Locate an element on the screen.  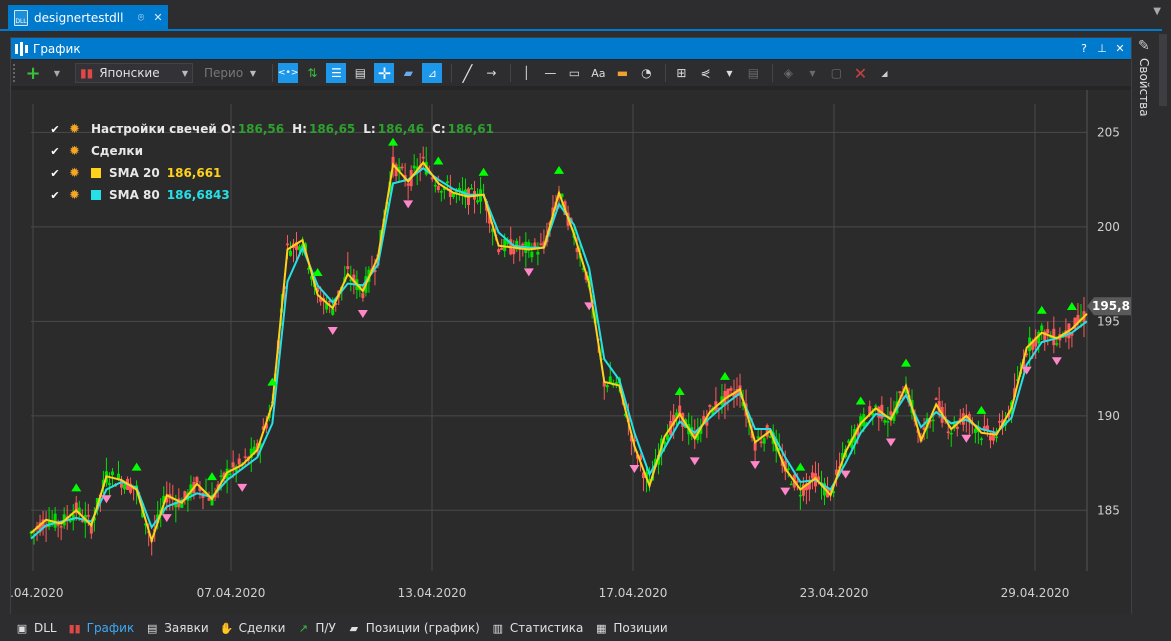
toolbar-separator is located at coordinates (272, 73).